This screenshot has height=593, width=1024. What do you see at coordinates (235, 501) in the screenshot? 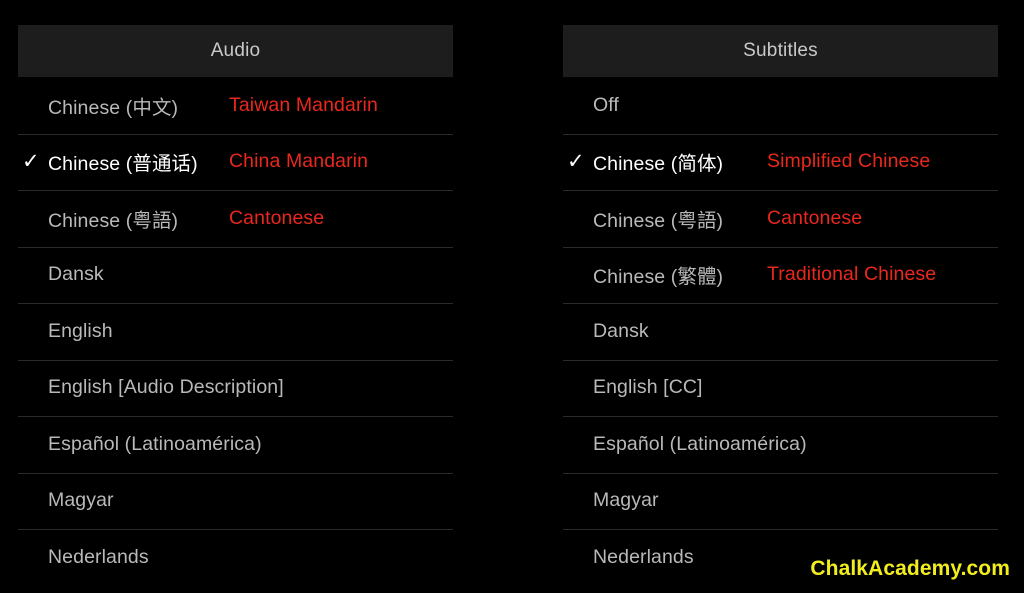
I see `audio-list-item: Magyar` at bounding box center [235, 501].